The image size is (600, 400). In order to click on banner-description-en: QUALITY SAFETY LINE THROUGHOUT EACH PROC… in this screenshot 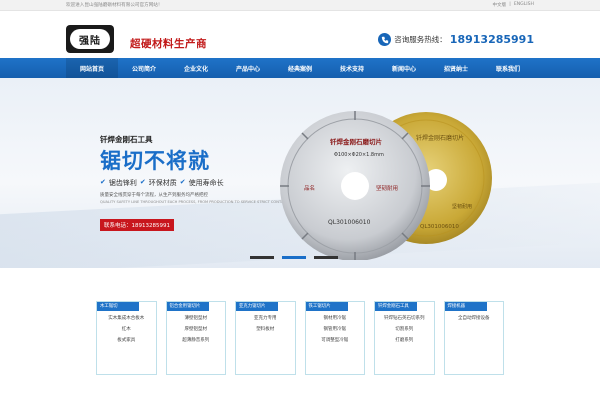, I will do `click(194, 202)`.